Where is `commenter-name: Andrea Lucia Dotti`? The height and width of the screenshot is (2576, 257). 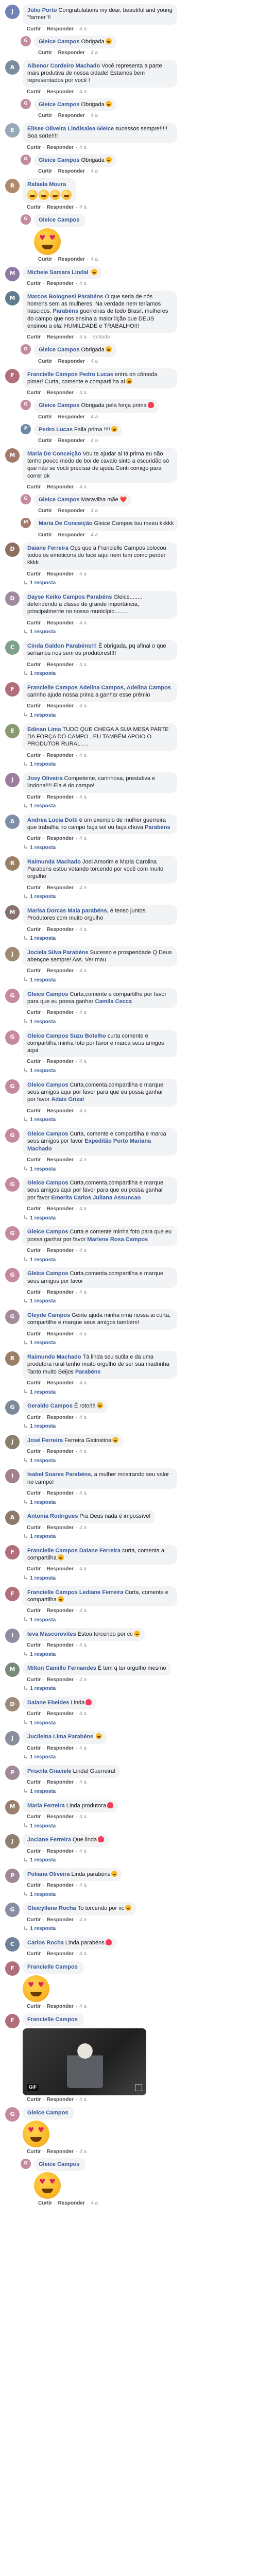 commenter-name: Andrea Lucia Dotti is located at coordinates (52, 820).